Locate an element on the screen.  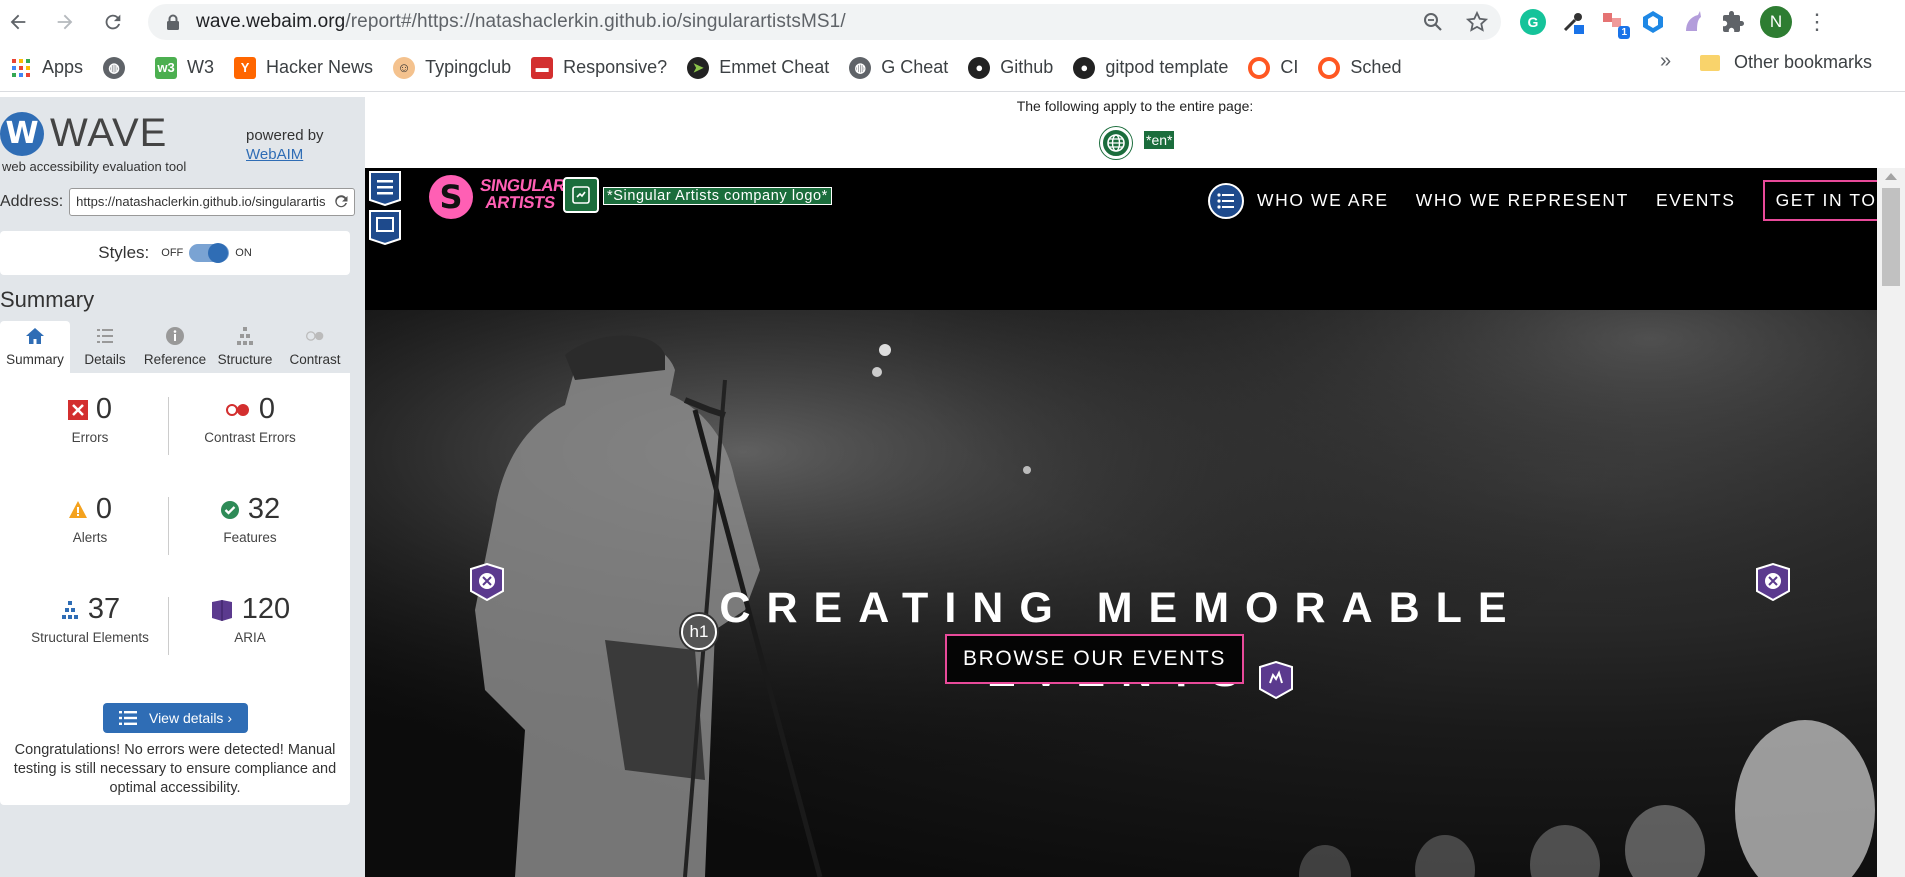
applies-text: The following apply to the entire page: is located at coordinates (1135, 106).